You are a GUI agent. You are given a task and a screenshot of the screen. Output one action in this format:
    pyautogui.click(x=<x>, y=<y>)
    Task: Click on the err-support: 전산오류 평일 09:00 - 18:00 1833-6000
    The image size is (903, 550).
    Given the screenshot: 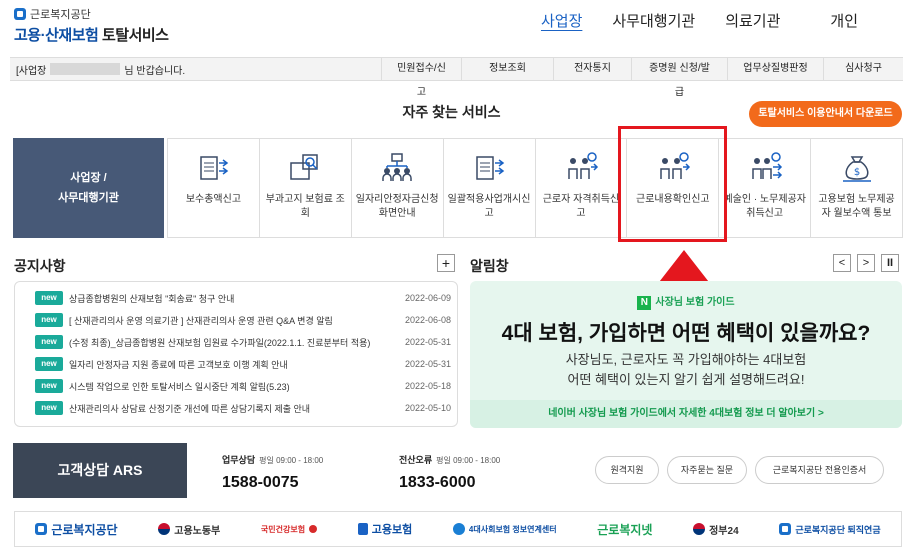 What is the action you would take?
    pyautogui.click(x=449, y=472)
    